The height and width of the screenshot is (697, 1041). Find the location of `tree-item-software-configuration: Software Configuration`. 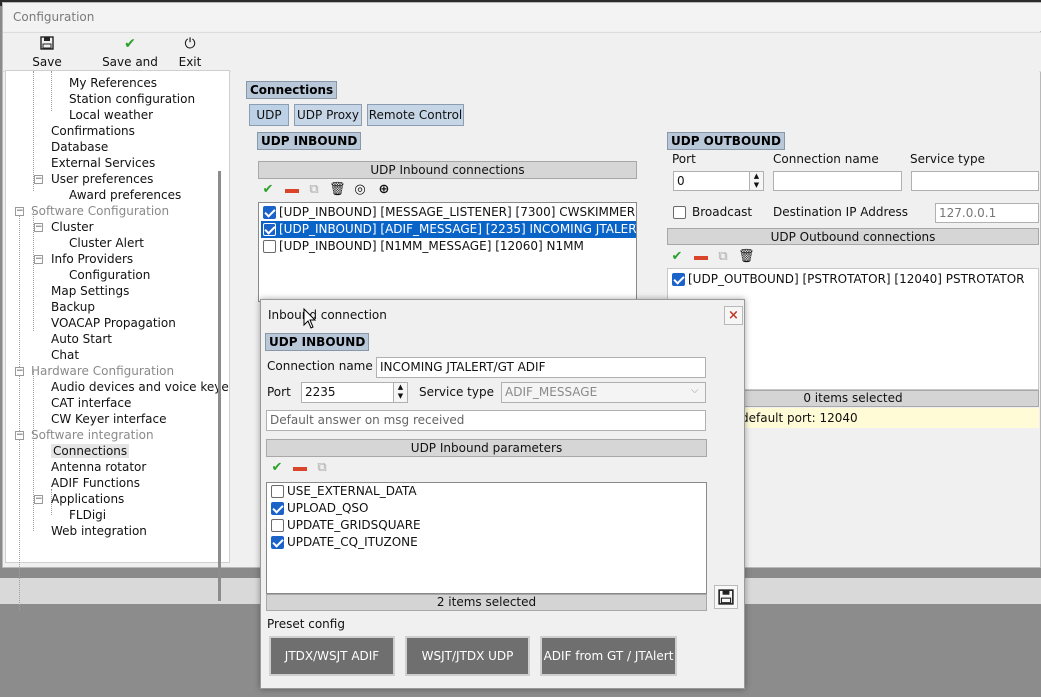

tree-item-software-configuration: Software Configuration is located at coordinates (100, 211).